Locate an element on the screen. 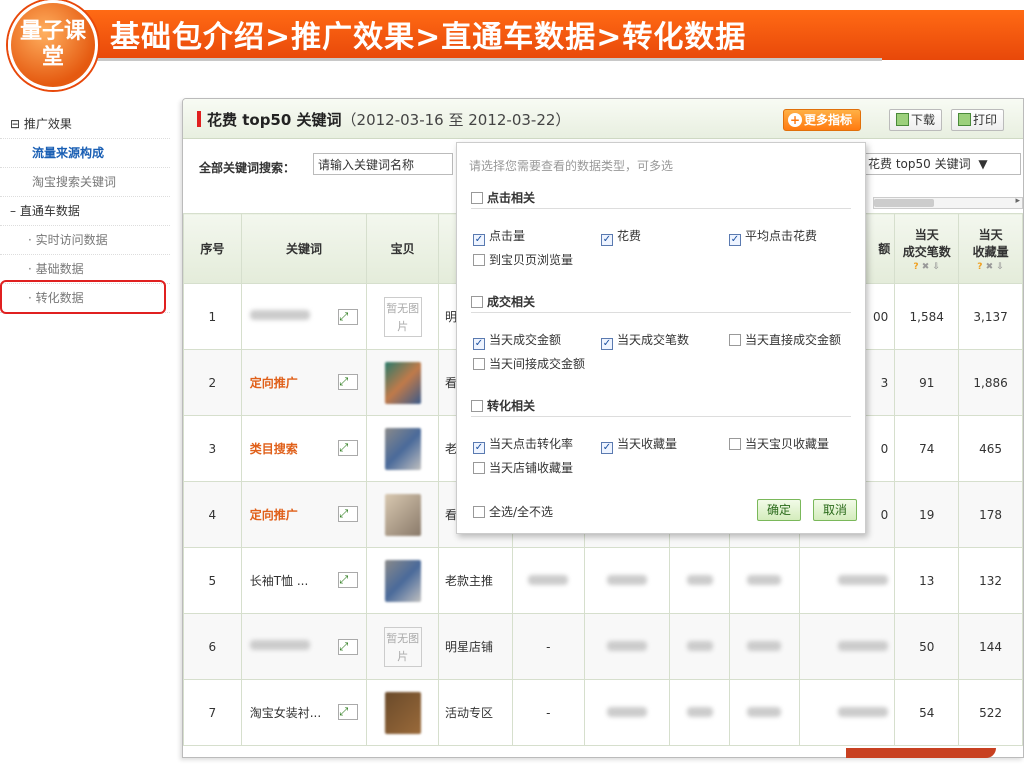 The height and width of the screenshot is (768, 1024). group-title-conv: 转化相关 is located at coordinates (661, 407).